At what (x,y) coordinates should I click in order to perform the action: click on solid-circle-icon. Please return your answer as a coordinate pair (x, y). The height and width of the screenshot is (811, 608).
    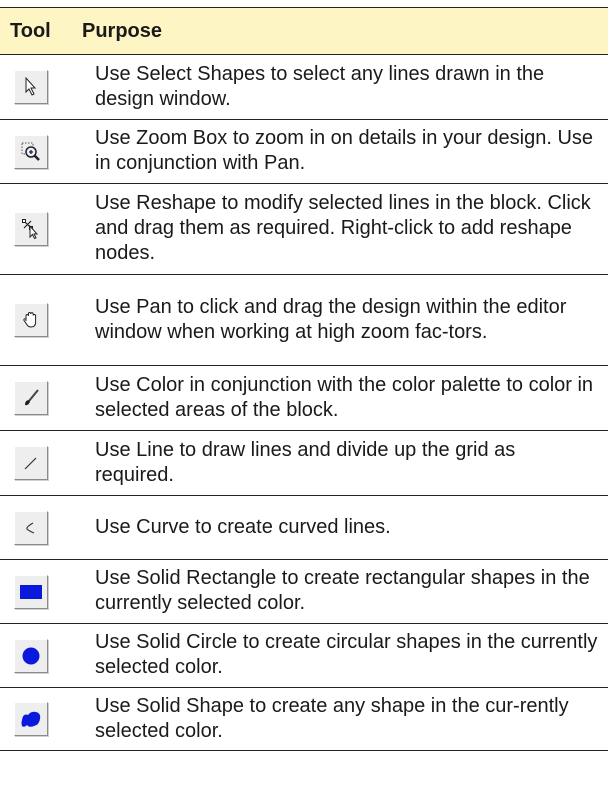
    Looking at the image, I should click on (31, 655).